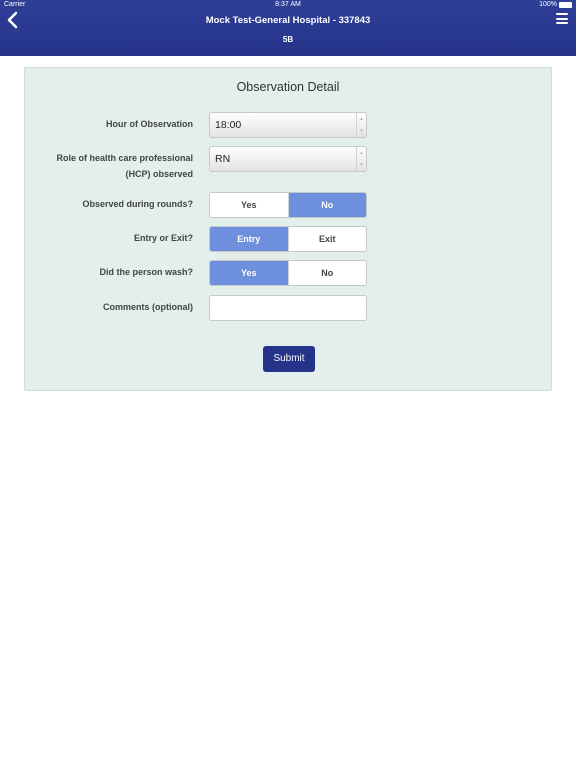 The image size is (576, 768). What do you see at coordinates (163, 238) in the screenshot?
I see `entry-exit-label: Entry or Exit?` at bounding box center [163, 238].